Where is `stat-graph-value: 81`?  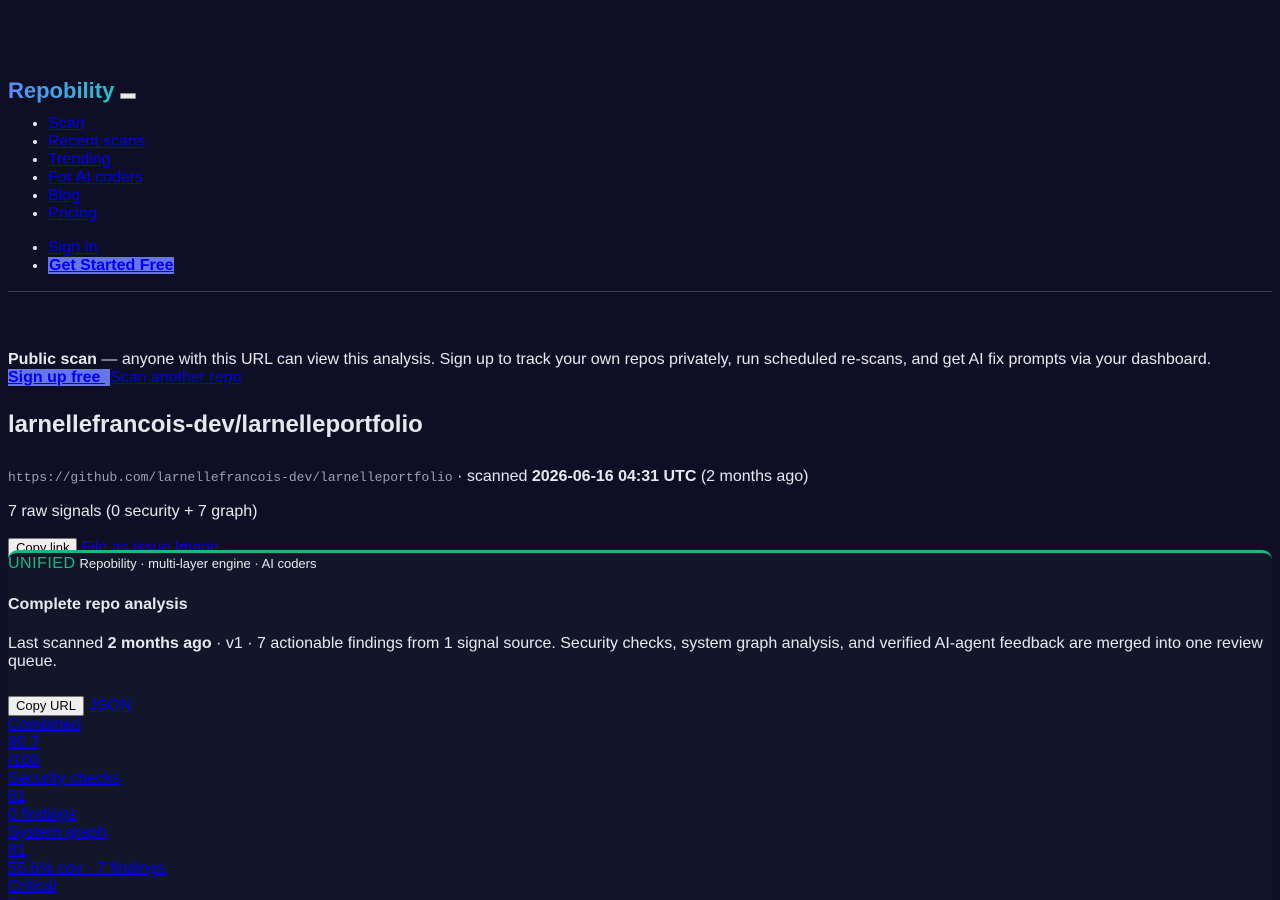
stat-graph-value: 81 is located at coordinates (640, 851).